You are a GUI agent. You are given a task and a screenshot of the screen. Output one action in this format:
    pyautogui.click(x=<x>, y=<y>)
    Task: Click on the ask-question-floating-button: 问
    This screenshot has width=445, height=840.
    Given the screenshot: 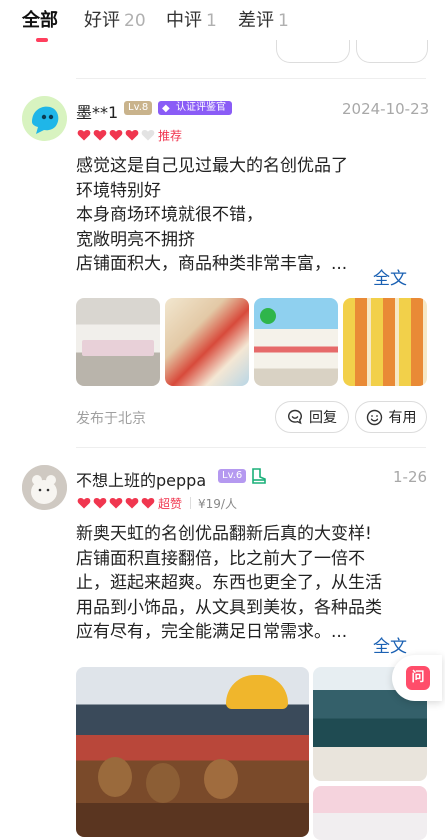 What is the action you would take?
    pyautogui.click(x=417, y=678)
    